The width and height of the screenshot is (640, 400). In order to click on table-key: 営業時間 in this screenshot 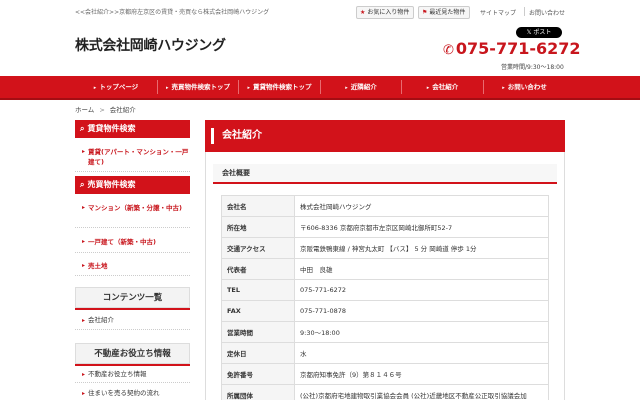, I will do `click(258, 332)`.